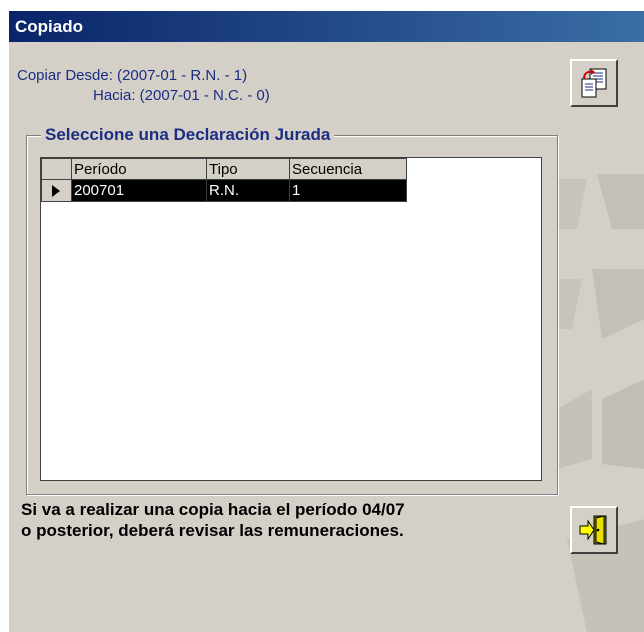  I want to click on declaracion-table: Período Tipo Secuencia 200701 R.N. 1, so click(224, 180).